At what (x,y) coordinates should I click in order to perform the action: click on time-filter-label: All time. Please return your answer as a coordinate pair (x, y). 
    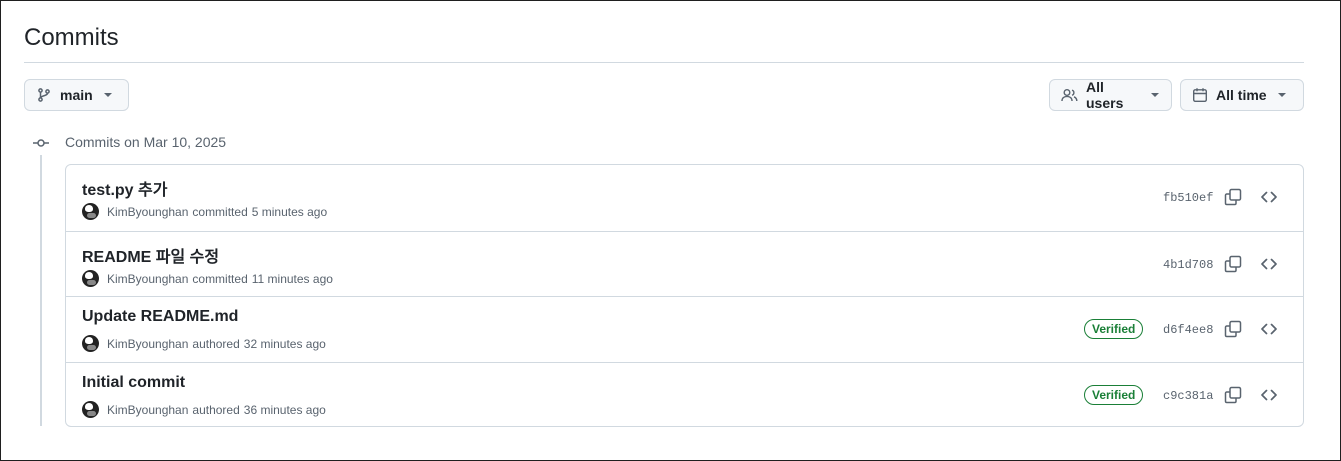
    Looking at the image, I should click on (1241, 95).